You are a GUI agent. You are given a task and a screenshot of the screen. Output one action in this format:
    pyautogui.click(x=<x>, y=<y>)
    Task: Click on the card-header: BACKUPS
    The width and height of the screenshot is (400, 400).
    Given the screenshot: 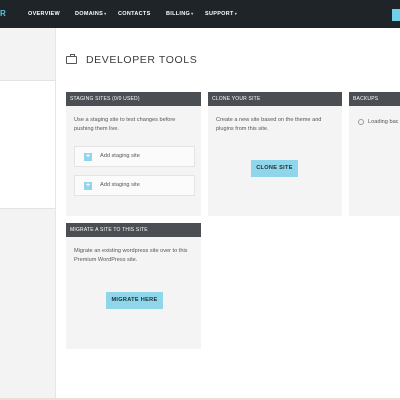 What is the action you would take?
    pyautogui.click(x=374, y=99)
    